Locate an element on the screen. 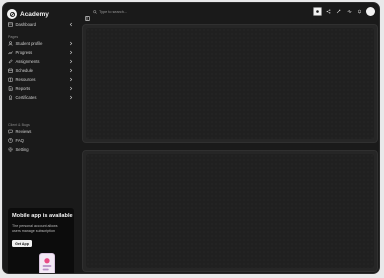 The image size is (384, 278). avatar is located at coordinates (370, 11).